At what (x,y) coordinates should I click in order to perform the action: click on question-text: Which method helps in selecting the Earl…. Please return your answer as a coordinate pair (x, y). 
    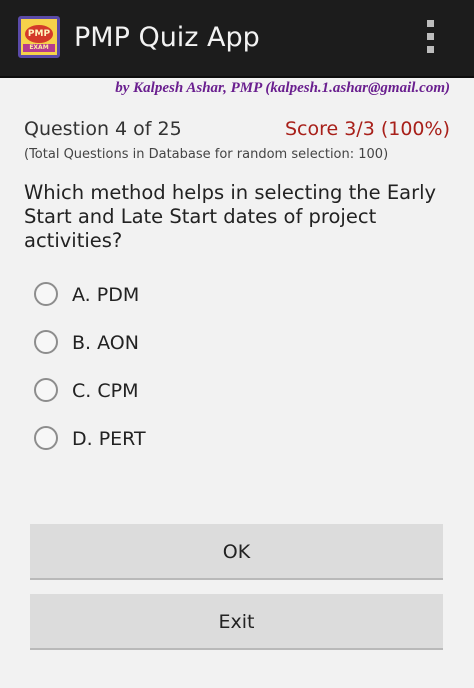
    Looking at the image, I should click on (230, 216).